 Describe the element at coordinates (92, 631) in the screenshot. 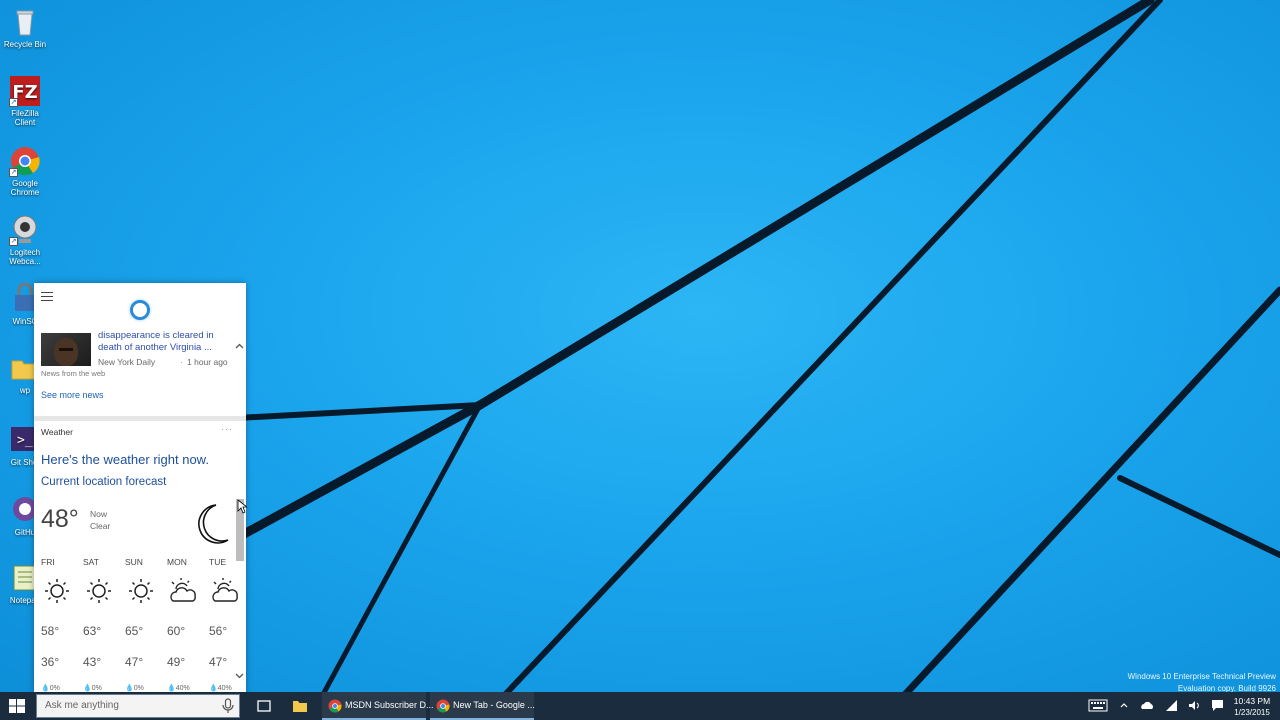

I see `forecast-high: 63°` at that location.